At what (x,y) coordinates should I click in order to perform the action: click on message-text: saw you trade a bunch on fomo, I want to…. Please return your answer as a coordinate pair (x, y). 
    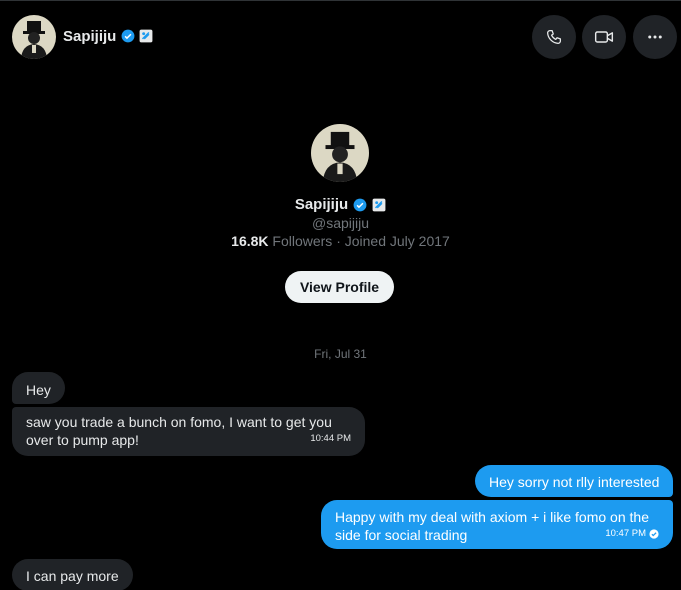
    Looking at the image, I should click on (179, 431).